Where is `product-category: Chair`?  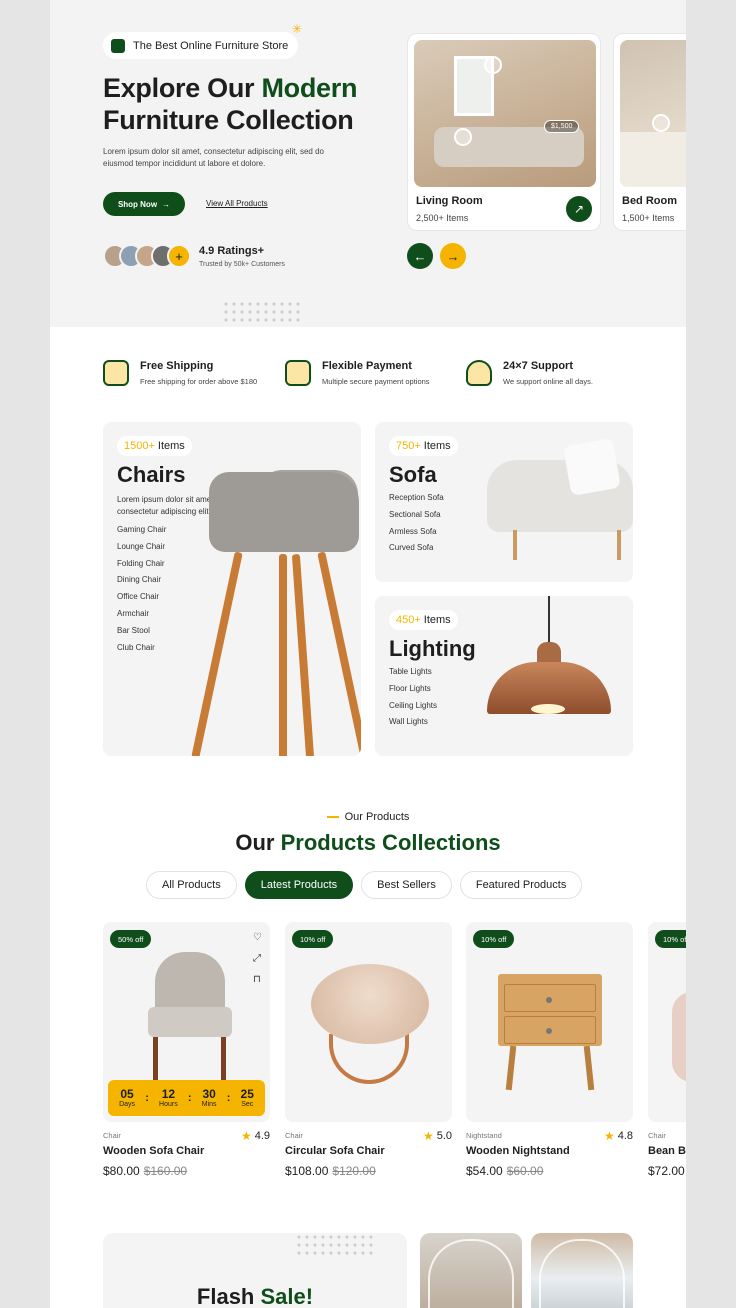
product-category: Chair is located at coordinates (112, 1135).